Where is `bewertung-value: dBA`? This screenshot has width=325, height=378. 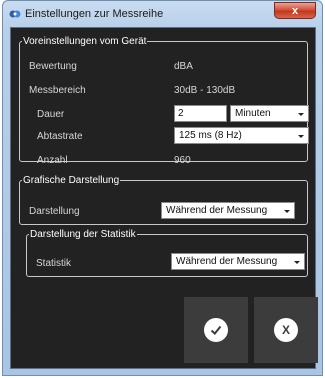
bewertung-value: dBA is located at coordinates (183, 66).